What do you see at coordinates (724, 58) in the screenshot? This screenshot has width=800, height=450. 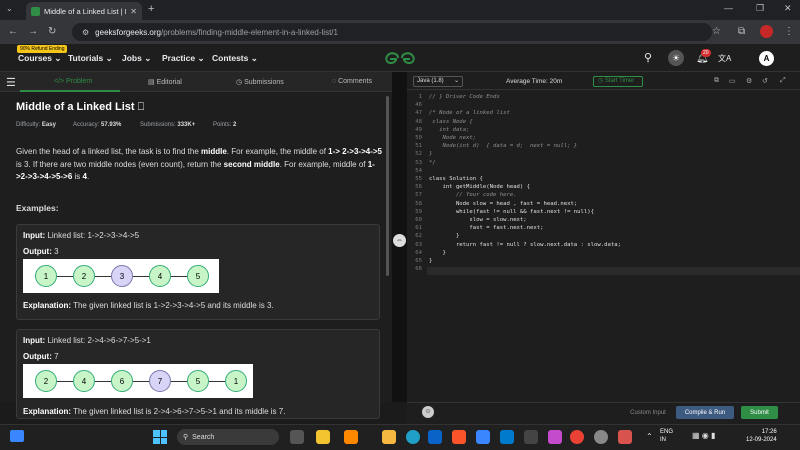 I see `translate-icon: 文A` at bounding box center [724, 58].